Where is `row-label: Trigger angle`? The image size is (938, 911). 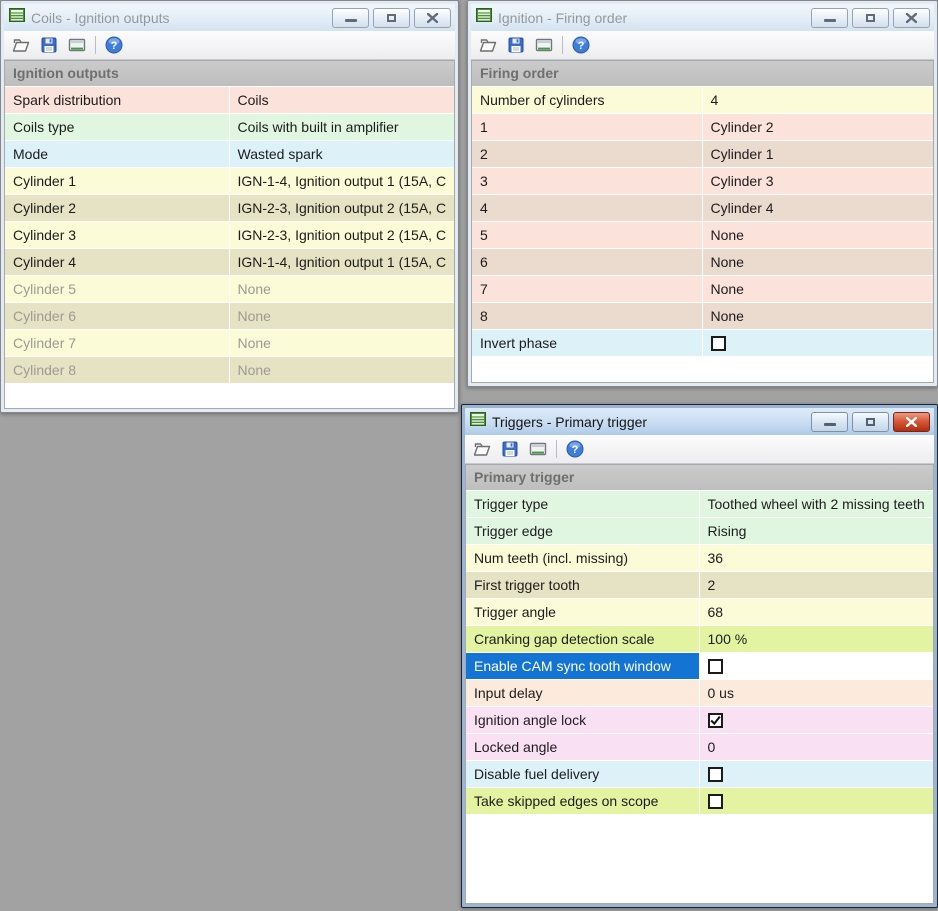
row-label: Trigger angle is located at coordinates (583, 612).